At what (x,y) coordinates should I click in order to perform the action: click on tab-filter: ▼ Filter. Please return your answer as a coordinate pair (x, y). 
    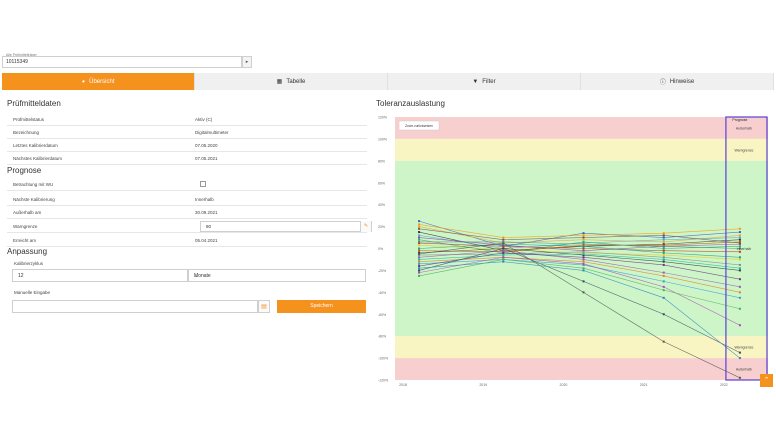
    Looking at the image, I should click on (484, 81).